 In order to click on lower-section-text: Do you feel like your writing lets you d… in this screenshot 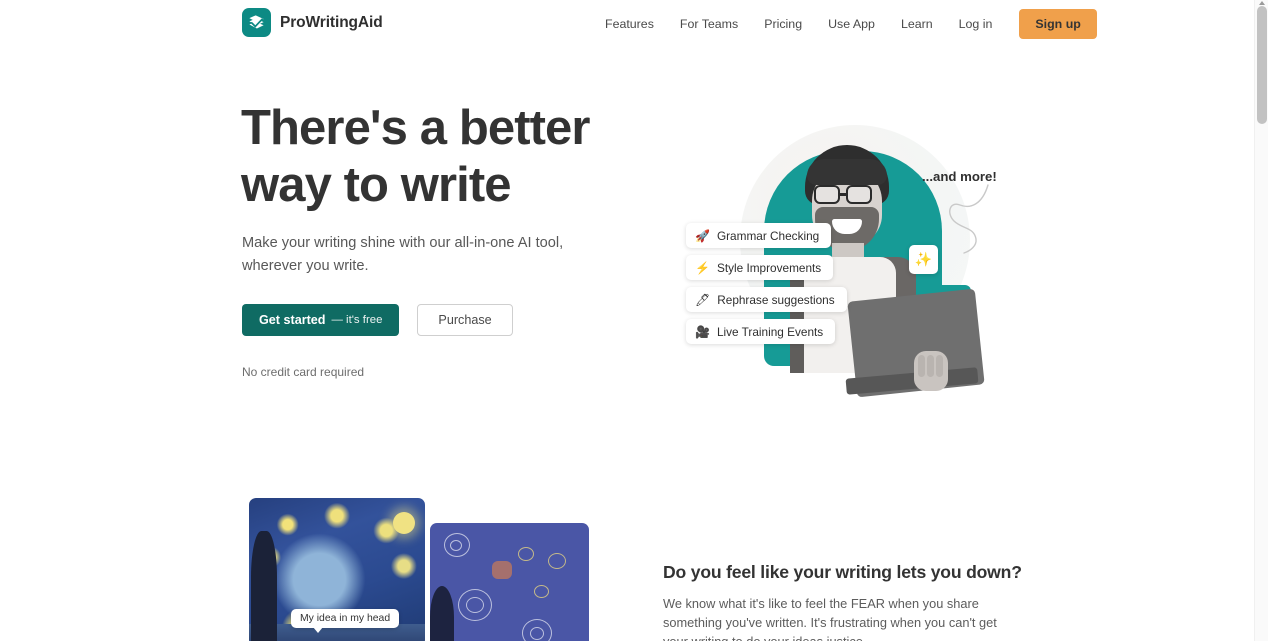, I will do `click(842, 601)`.